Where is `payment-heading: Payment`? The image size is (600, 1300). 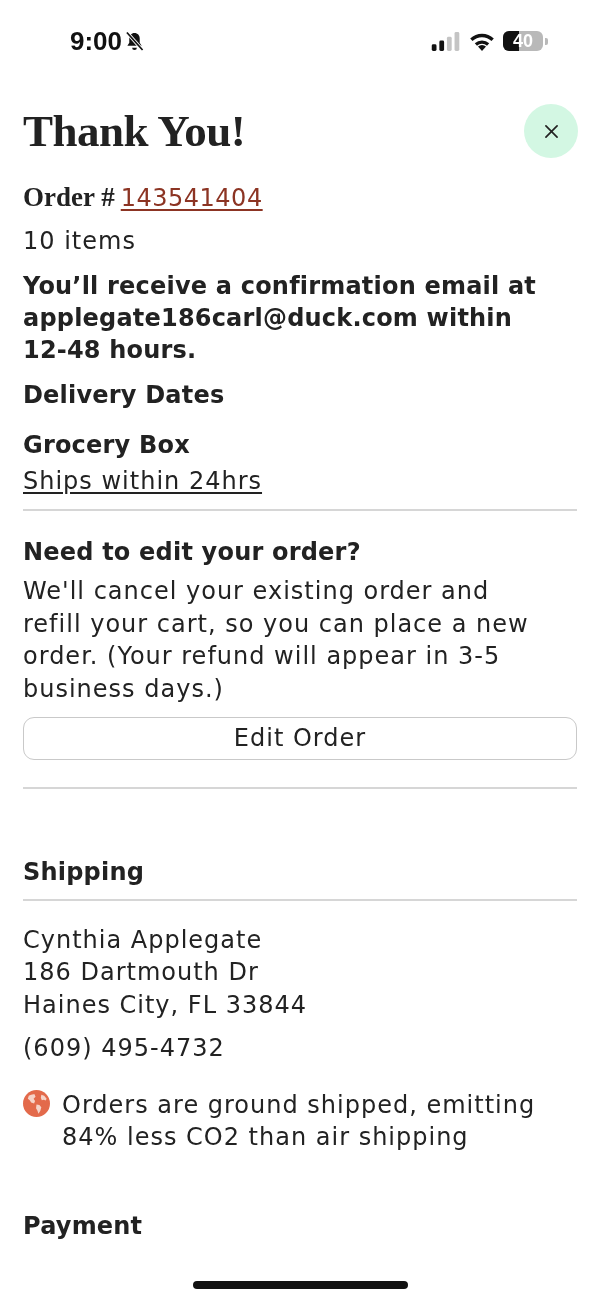 payment-heading: Payment is located at coordinates (83, 1226).